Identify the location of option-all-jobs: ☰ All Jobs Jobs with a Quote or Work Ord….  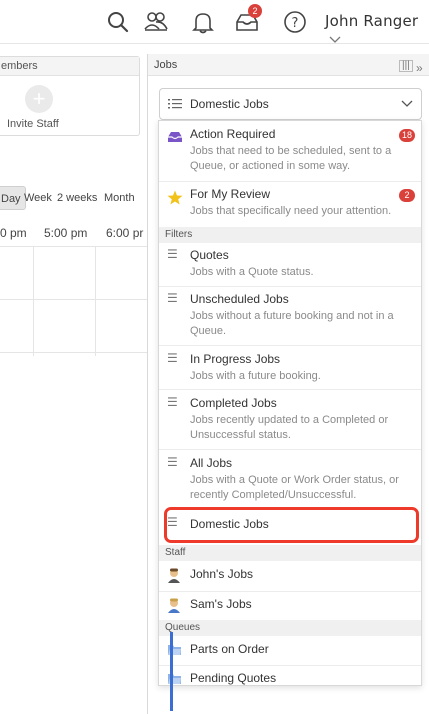
(290, 480).